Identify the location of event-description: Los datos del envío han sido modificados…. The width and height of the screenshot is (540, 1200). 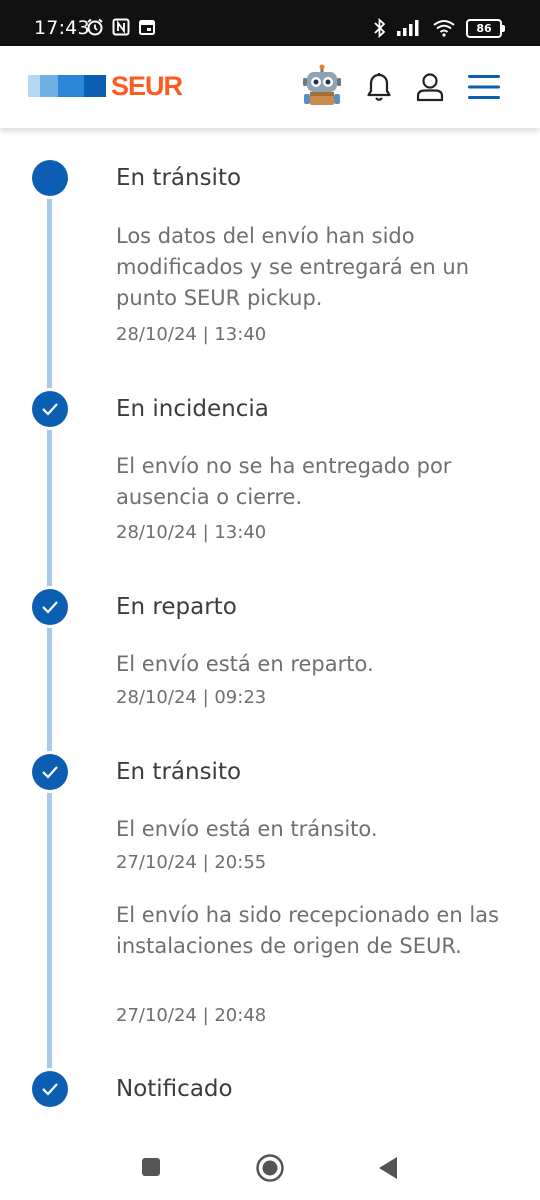
(293, 267).